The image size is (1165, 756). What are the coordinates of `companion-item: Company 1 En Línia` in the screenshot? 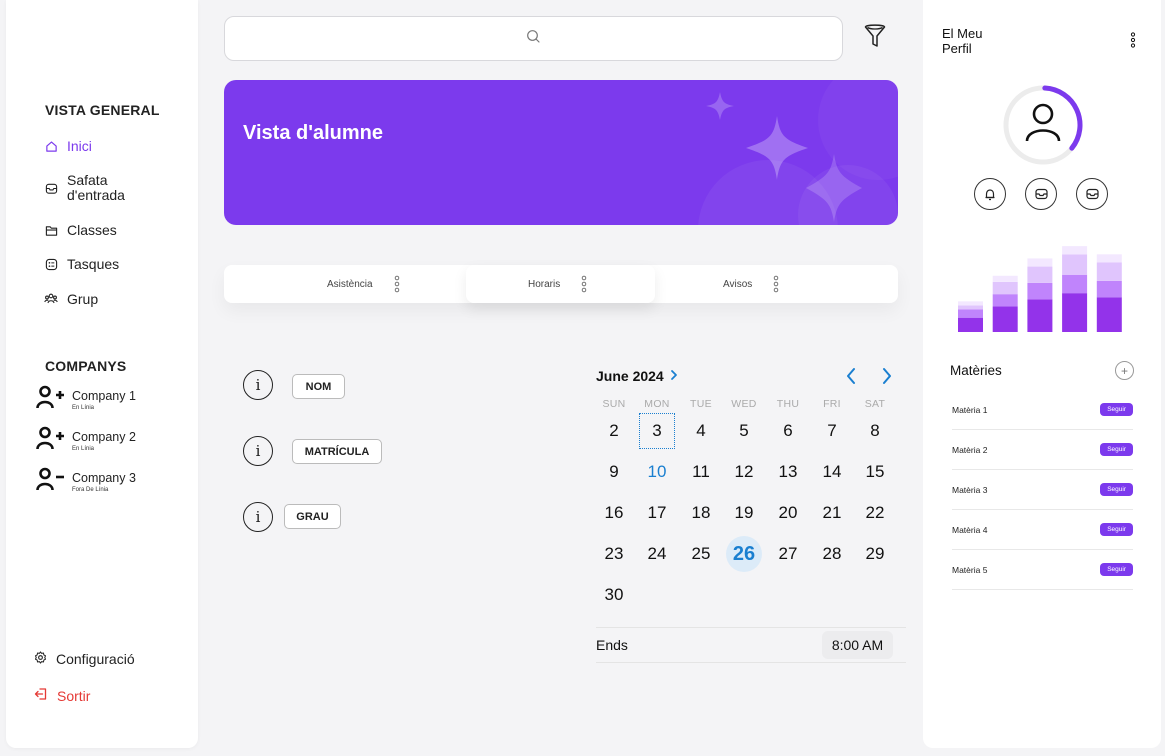 It's located at (86, 399).